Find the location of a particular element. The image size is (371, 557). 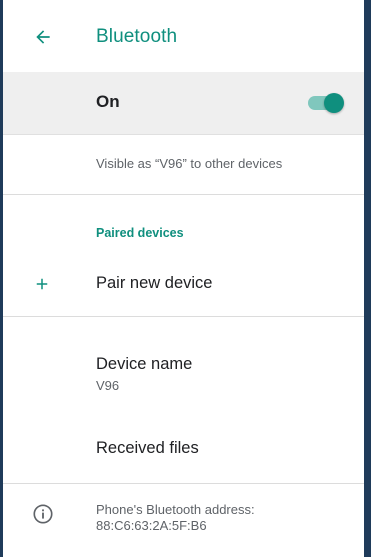

app-bar: Bluetooth is located at coordinates (183, 36).